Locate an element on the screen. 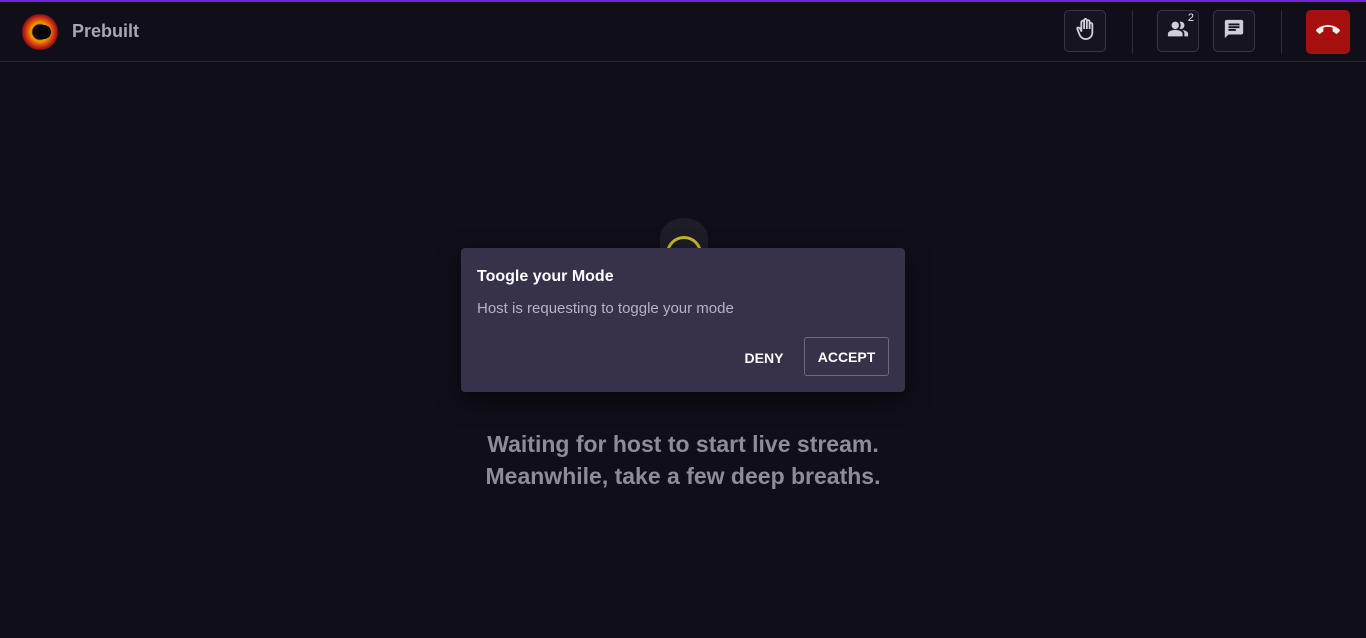  chat-button is located at coordinates (1234, 31).